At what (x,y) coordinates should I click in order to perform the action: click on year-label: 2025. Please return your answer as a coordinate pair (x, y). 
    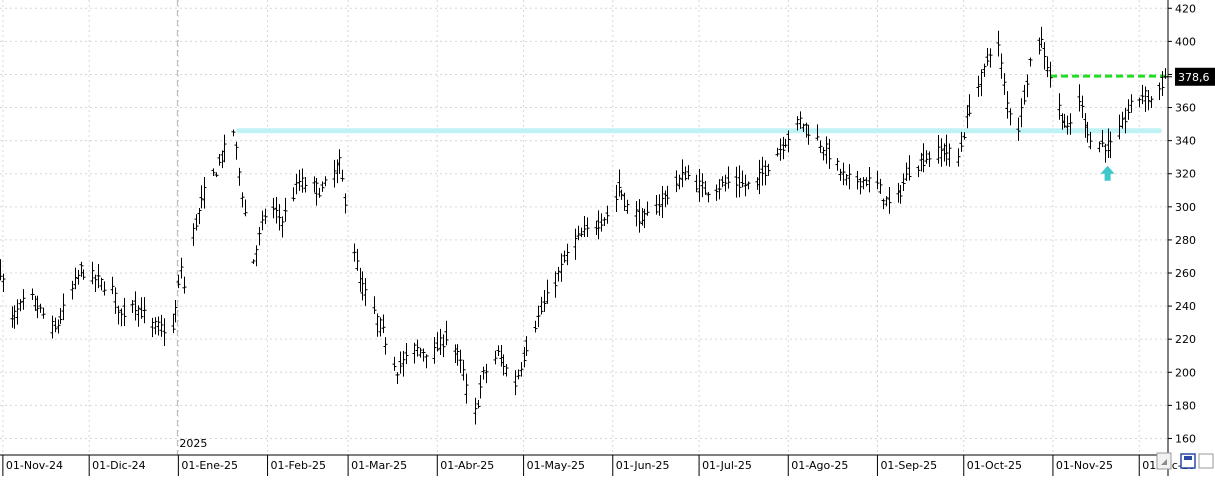
    Looking at the image, I should click on (193, 443).